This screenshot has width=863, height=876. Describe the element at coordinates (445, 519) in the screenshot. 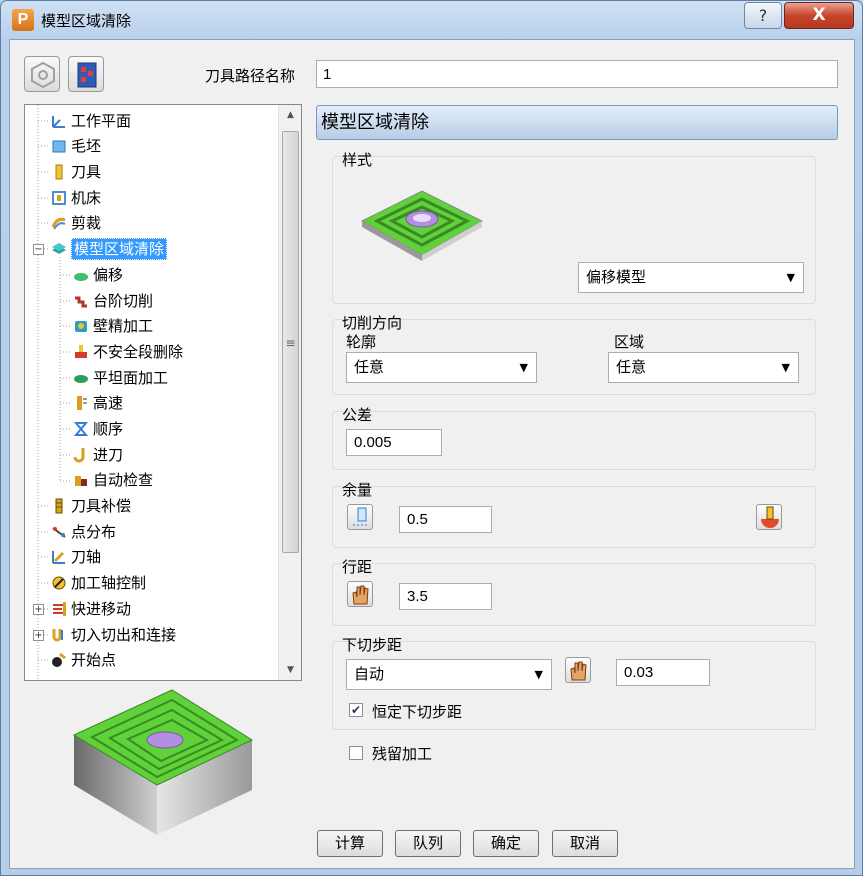

I see `thickness-input` at that location.